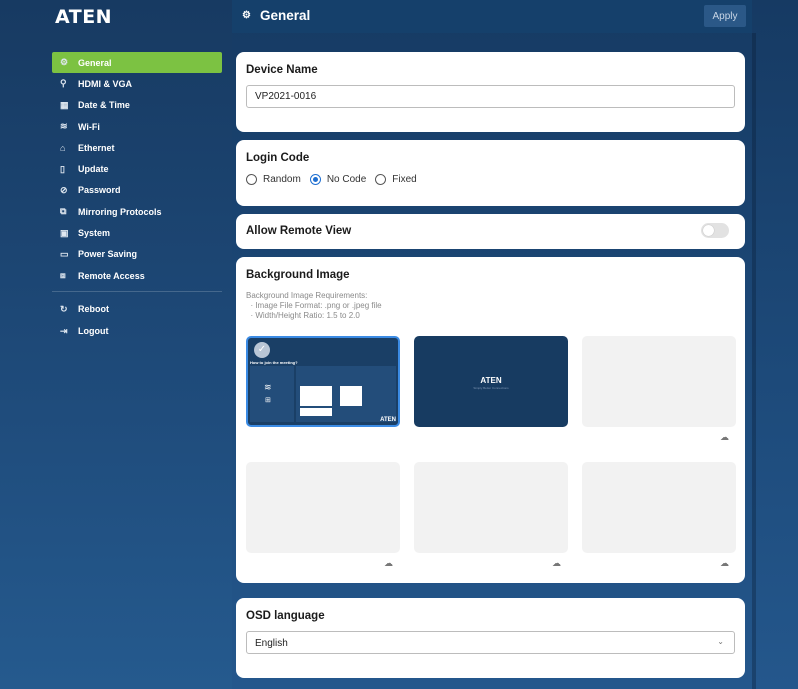 This screenshot has width=798, height=689. Describe the element at coordinates (93, 309) in the screenshot. I see `sidebar-item-label: Reboot` at that location.